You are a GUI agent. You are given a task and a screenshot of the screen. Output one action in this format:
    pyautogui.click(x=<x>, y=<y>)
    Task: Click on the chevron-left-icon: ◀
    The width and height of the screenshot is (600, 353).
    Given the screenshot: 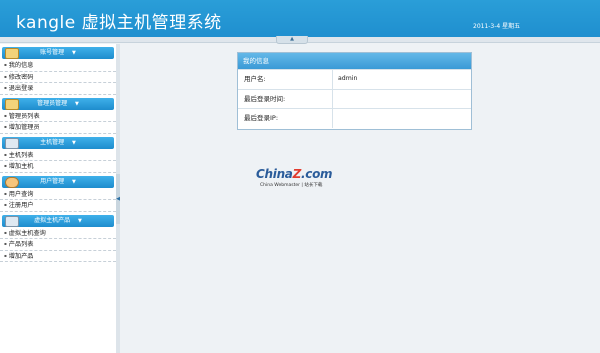 What is the action you would take?
    pyautogui.click(x=118, y=199)
    